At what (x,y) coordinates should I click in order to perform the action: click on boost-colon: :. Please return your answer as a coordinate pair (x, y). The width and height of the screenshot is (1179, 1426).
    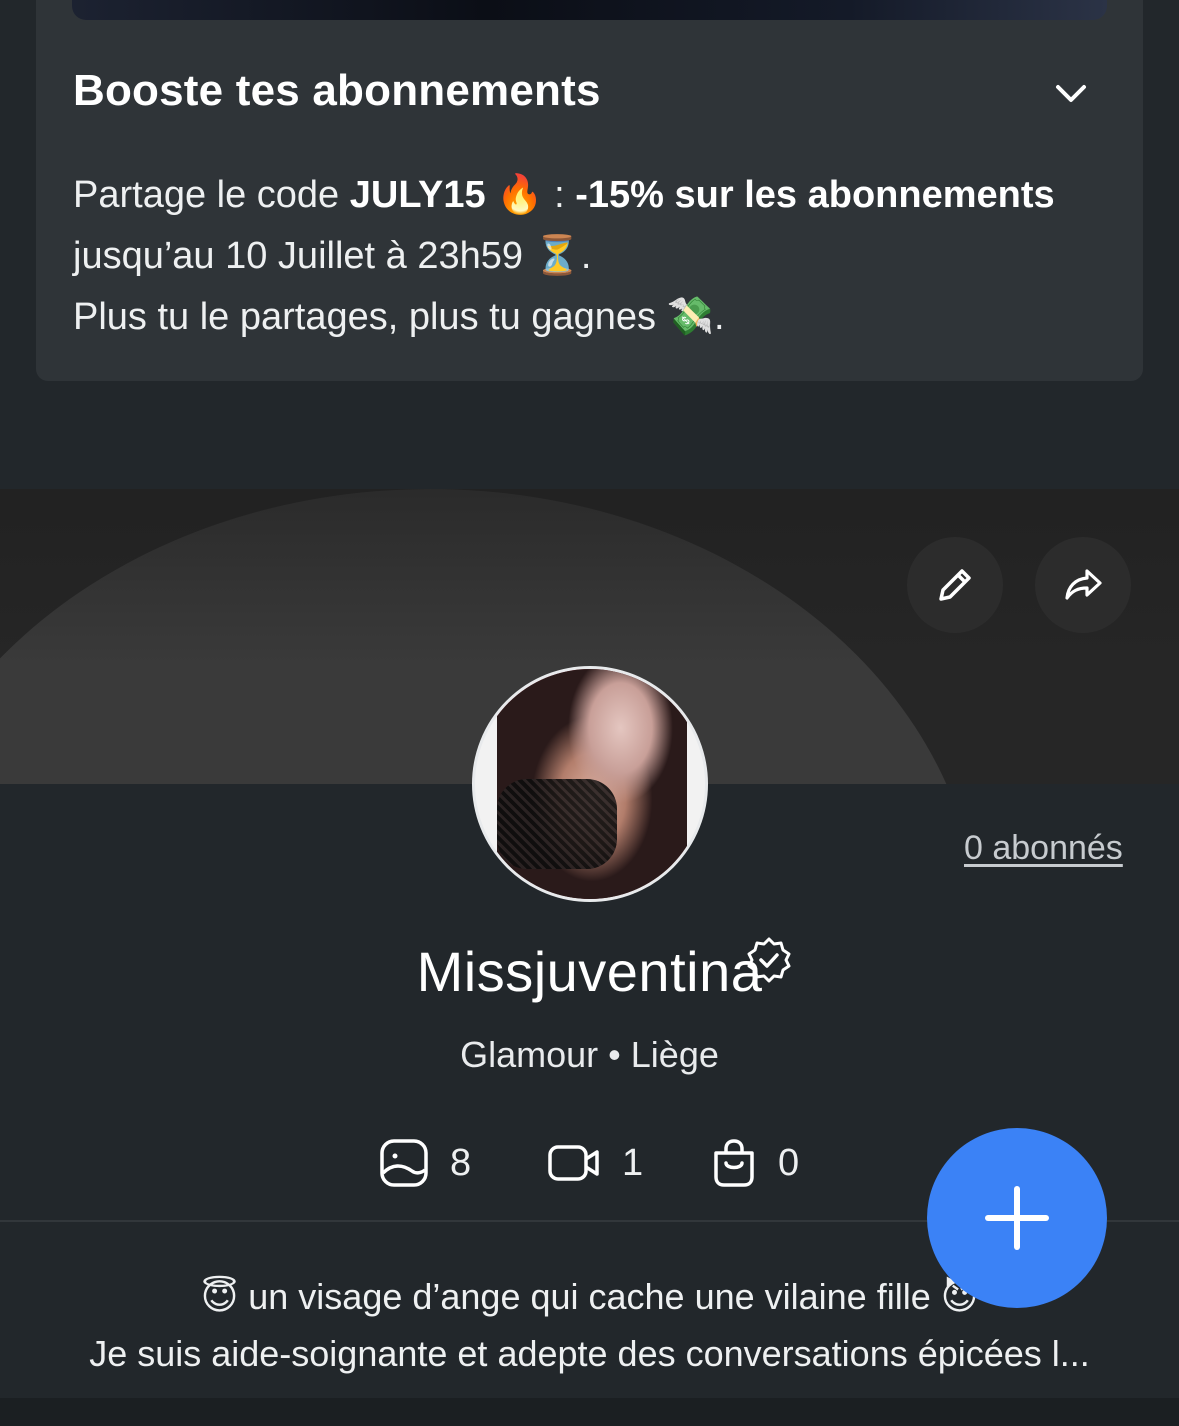
    Looking at the image, I should click on (559, 195).